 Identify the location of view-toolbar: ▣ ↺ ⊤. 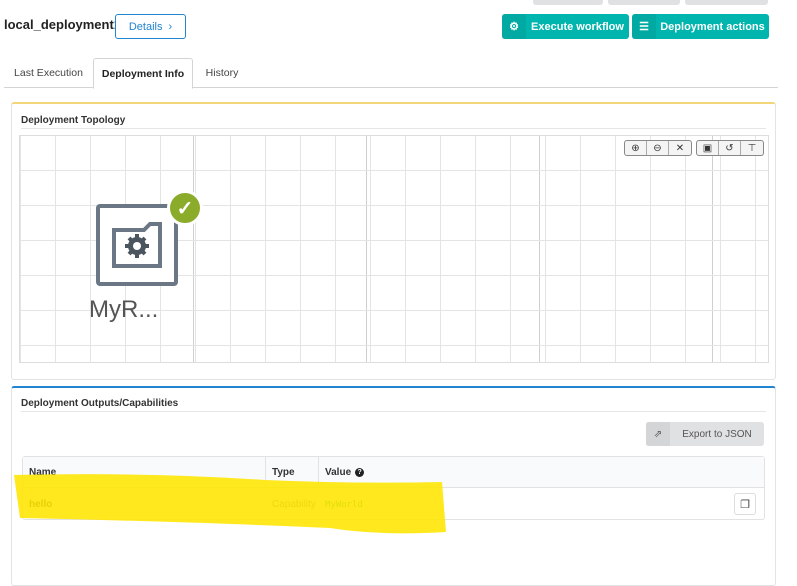
(730, 148).